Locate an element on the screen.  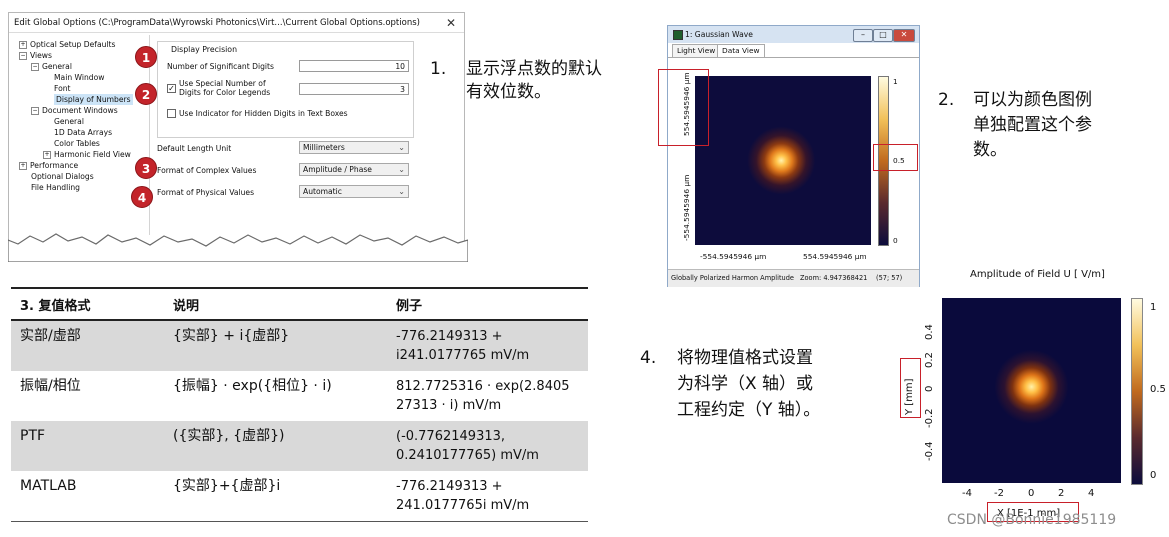
example-cell: -776.2149313 + i241.0177765 mV/m is located at coordinates (487, 345).